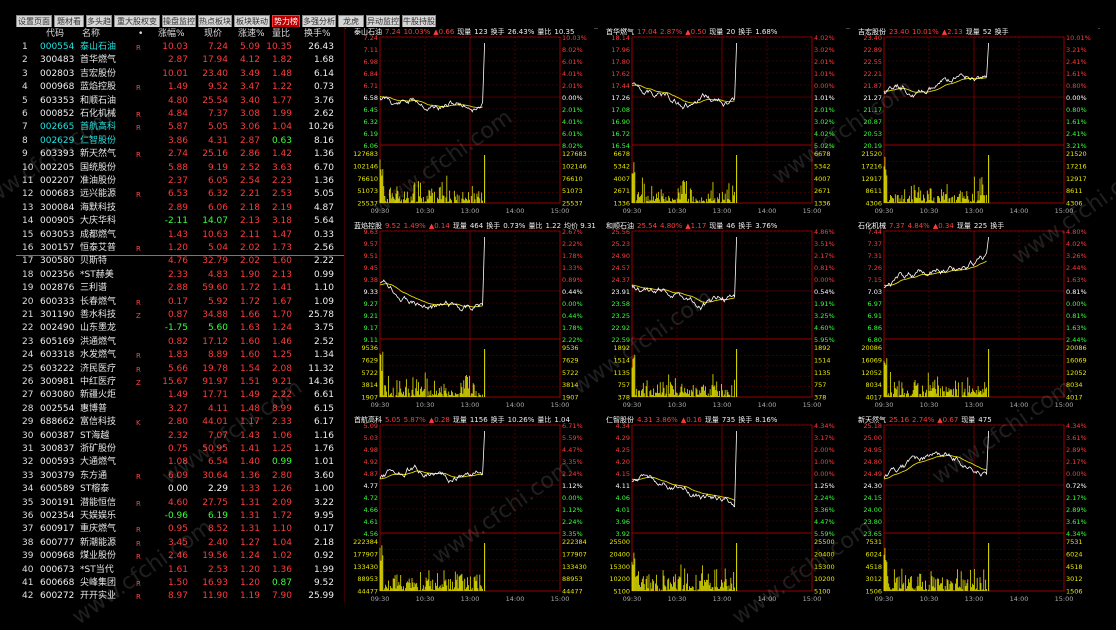  What do you see at coordinates (171, 34) in the screenshot?
I see `header-change: 涨幅%` at bounding box center [171, 34].